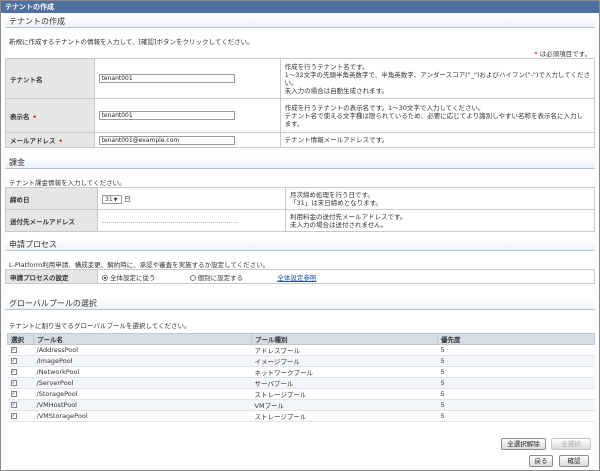  Describe the element at coordinates (51, 220) in the screenshot. I see `billing-email-label: 送付先メールアドレス` at that location.